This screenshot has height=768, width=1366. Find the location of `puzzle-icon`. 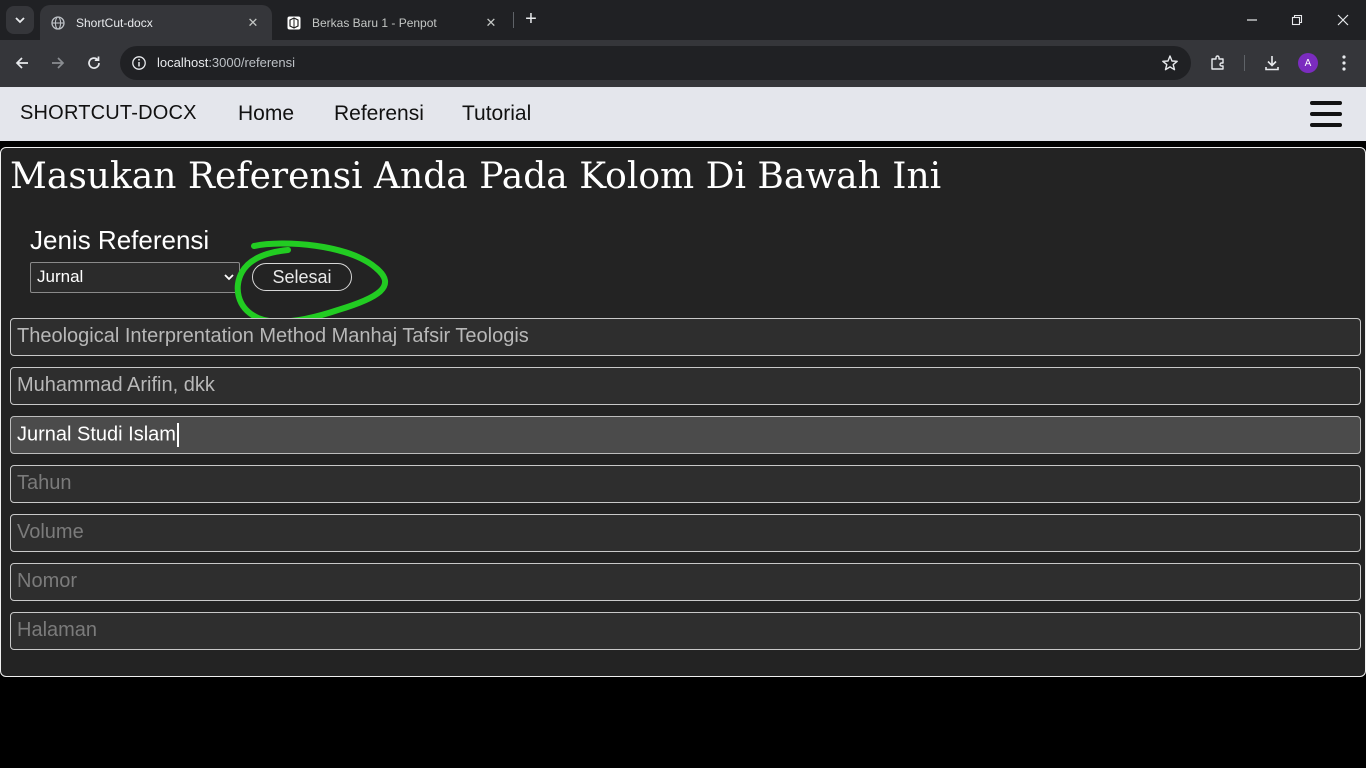

puzzle-icon is located at coordinates (1217, 62).